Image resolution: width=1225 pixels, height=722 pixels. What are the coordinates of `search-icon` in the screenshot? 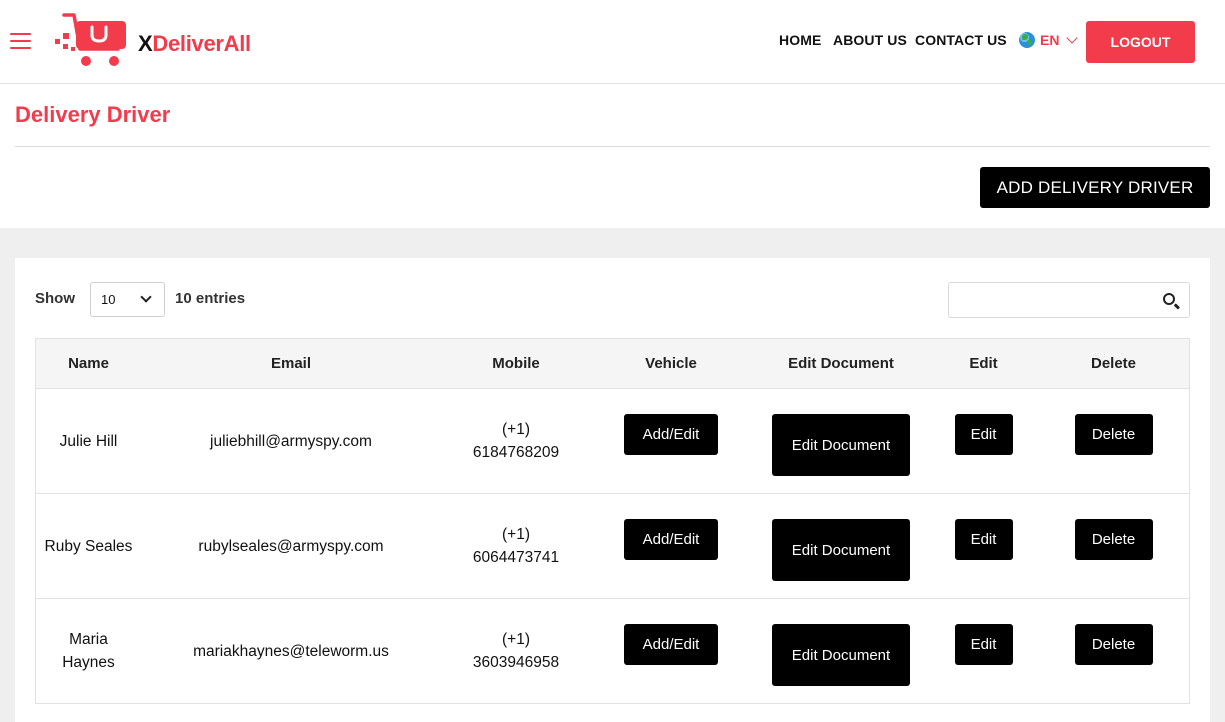 It's located at (1169, 299).